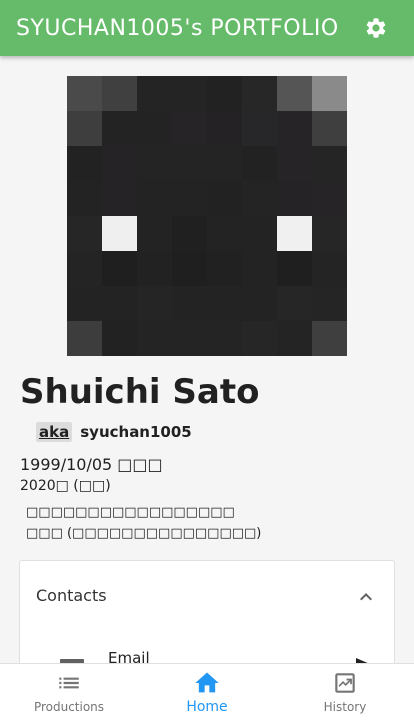 The height and width of the screenshot is (720, 414). I want to click on aka-badge: aka, so click(54, 432).